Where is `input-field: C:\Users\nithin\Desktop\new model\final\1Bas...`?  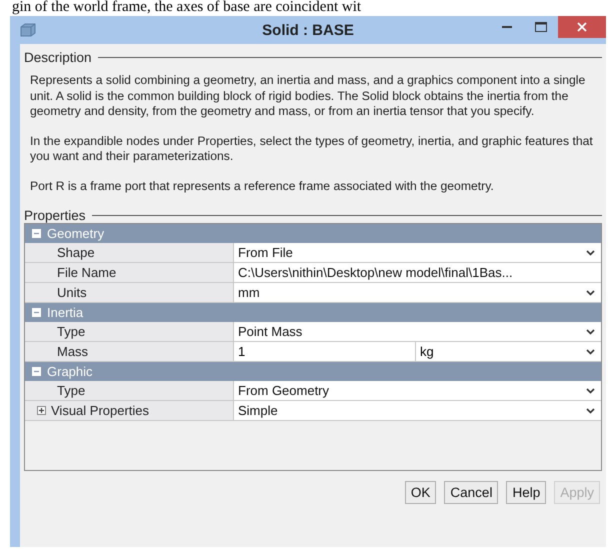 input-field: C:\Users\nithin\Desktop\new model\final\1Bas... is located at coordinates (417, 272).